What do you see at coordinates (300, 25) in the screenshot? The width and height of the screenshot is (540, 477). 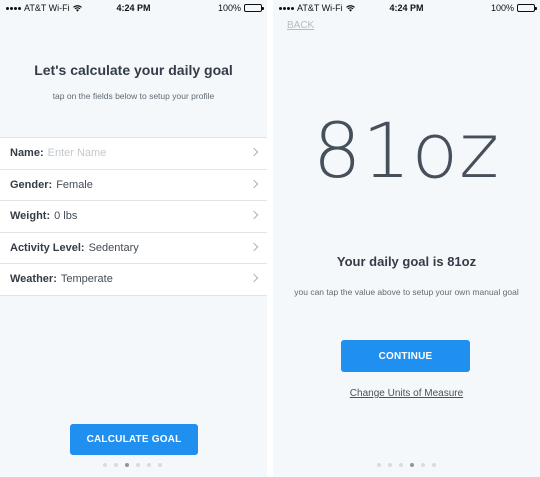 I see `back-button: BACK` at bounding box center [300, 25].